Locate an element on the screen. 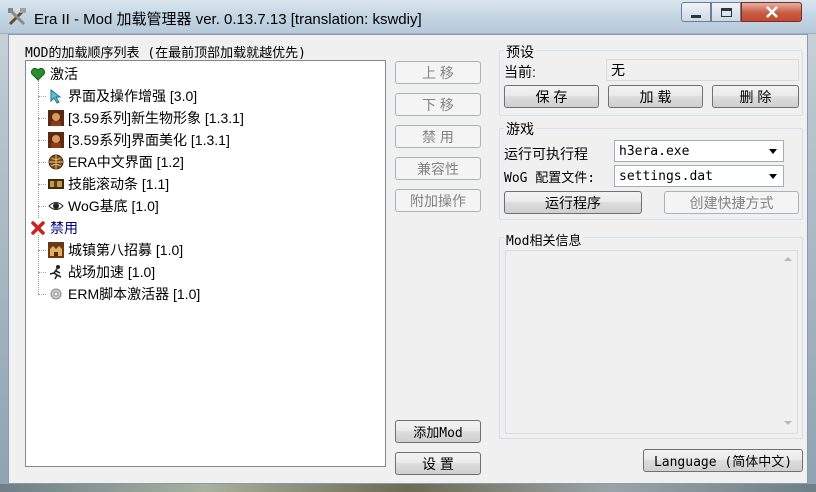 The height and width of the screenshot is (492, 816). tree-item-label: ERM脚本激活器 [1.0] is located at coordinates (134, 294).